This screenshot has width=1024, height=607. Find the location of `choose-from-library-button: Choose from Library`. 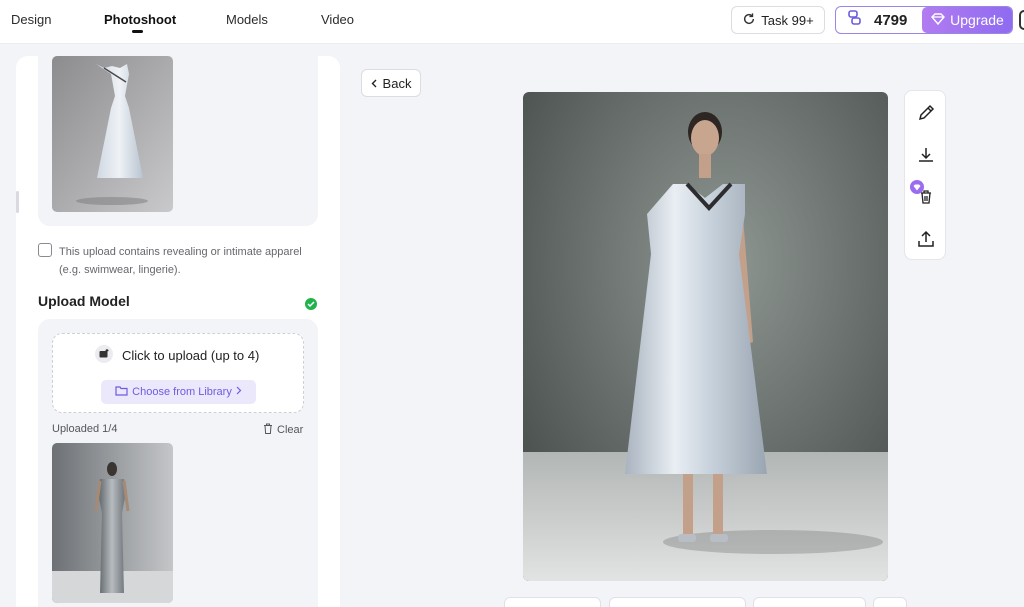

choose-from-library-button: Choose from Library is located at coordinates (178, 392).